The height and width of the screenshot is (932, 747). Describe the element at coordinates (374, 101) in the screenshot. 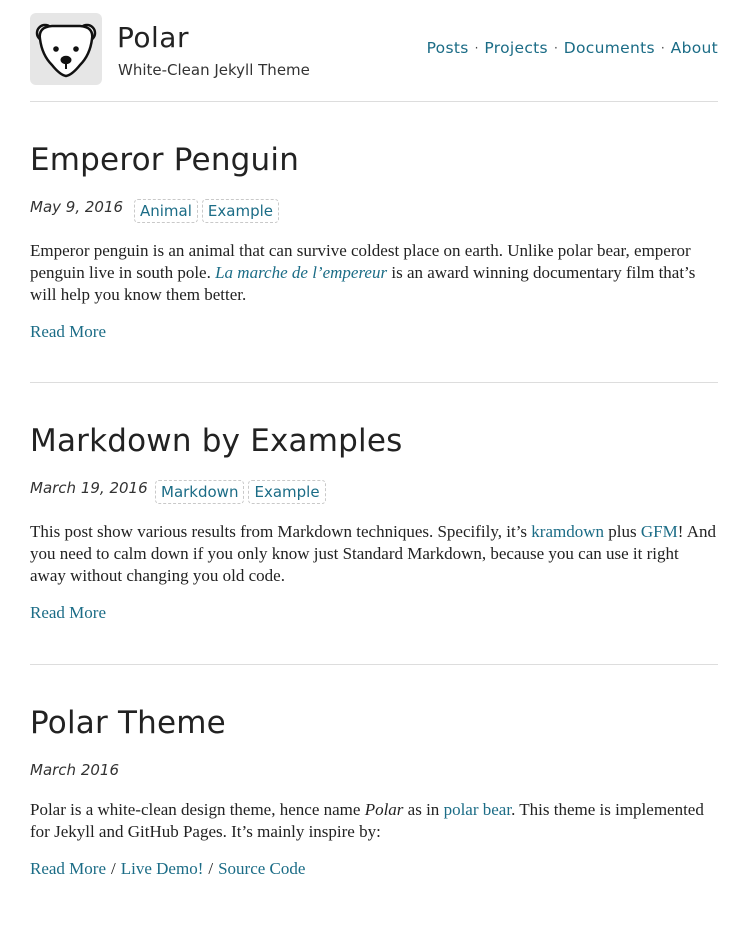

I see `header-divider` at that location.